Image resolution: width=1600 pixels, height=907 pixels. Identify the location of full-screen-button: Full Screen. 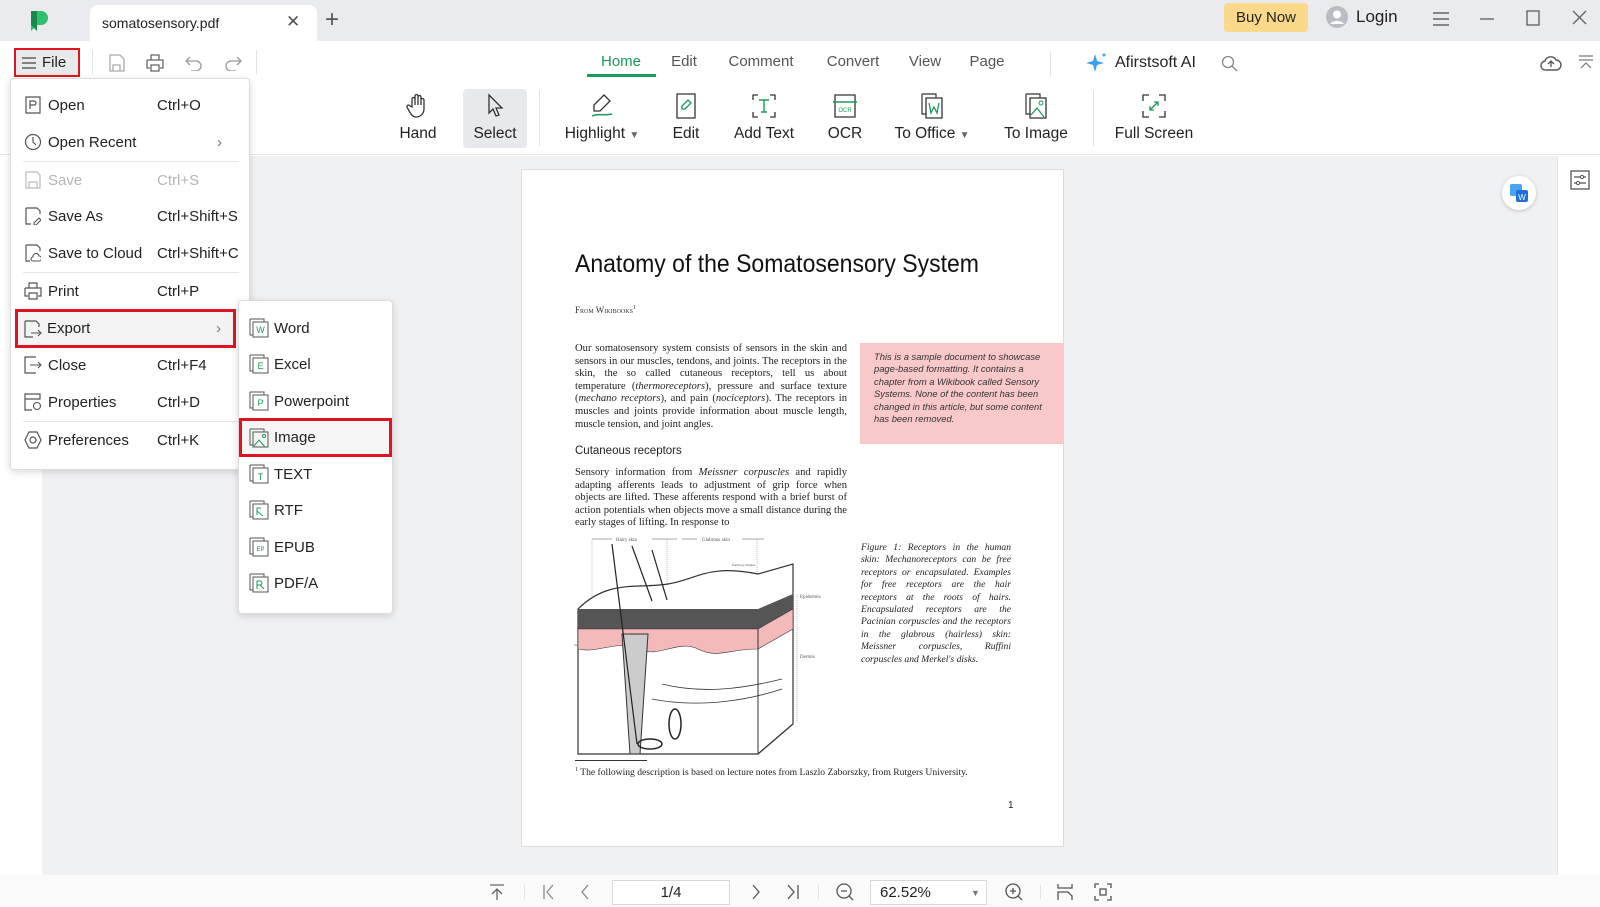
(1154, 118).